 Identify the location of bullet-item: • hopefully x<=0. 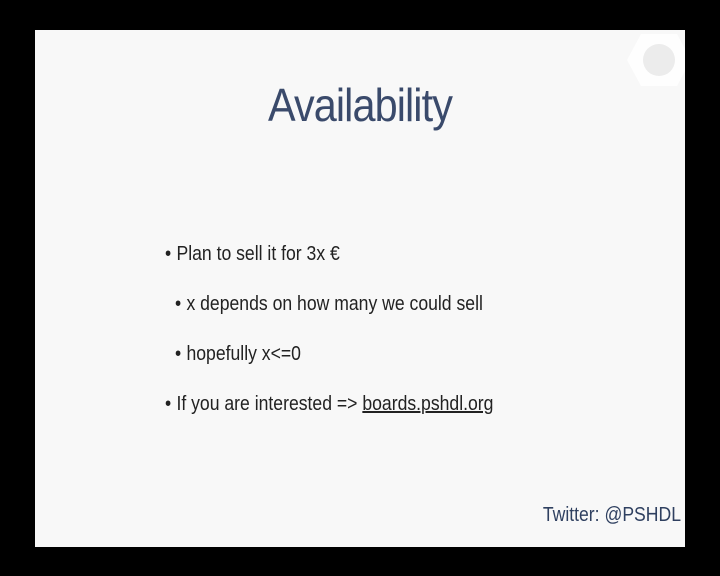
(238, 354).